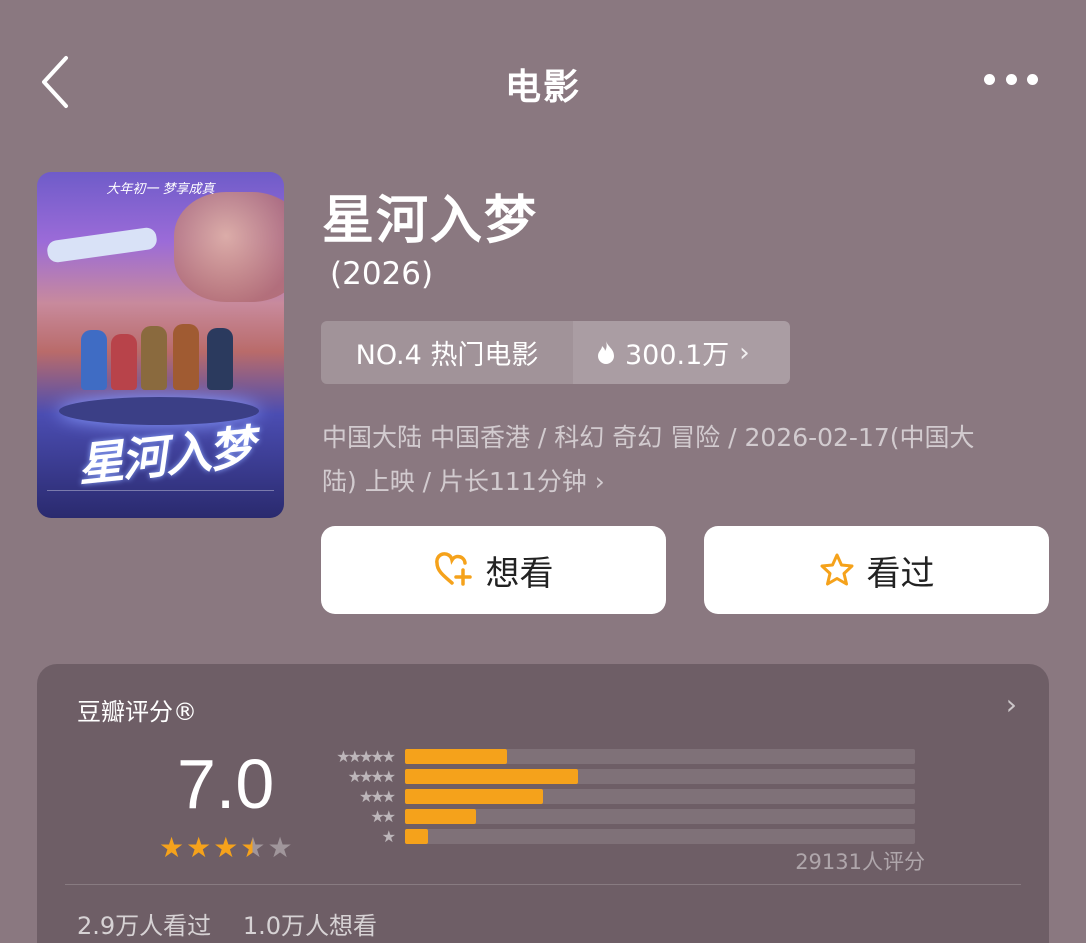 This screenshot has width=1086, height=943. I want to click on rating-bar-row: ★★, so click(620, 816).